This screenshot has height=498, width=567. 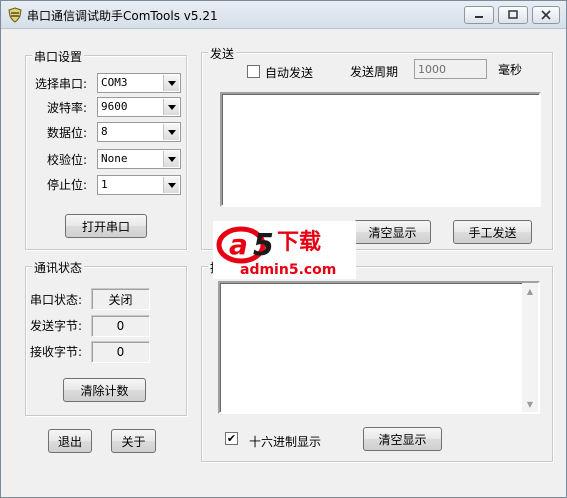 I want to click on open-port-button: 打开串口, so click(x=106, y=226).